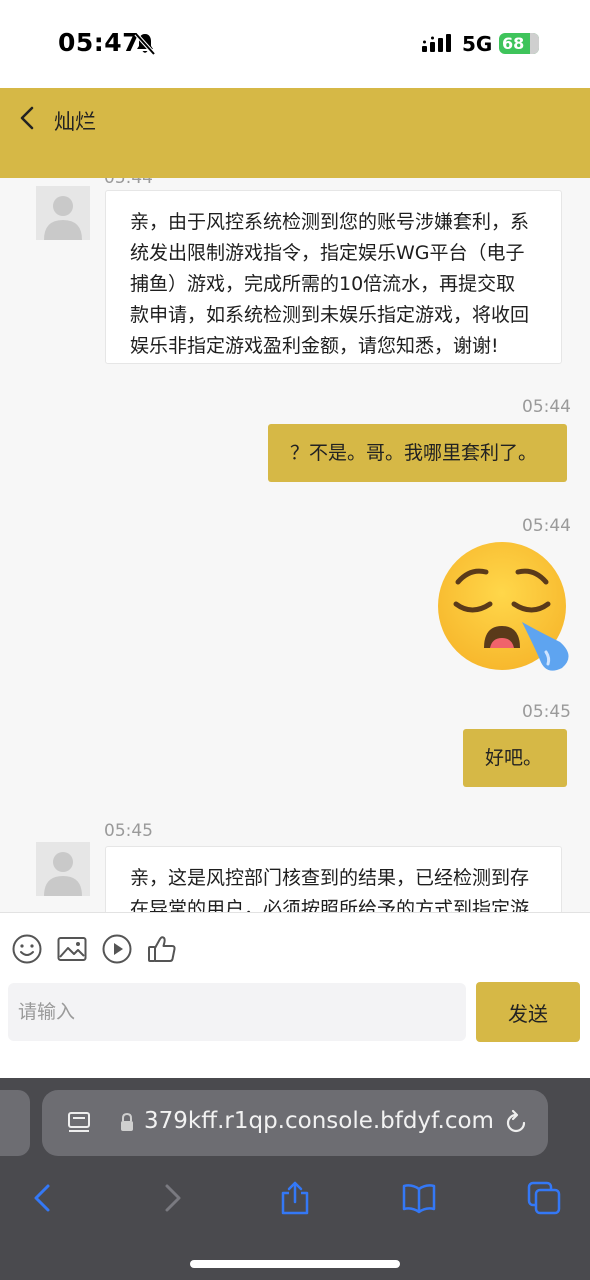  I want to click on address-bar: 379kff.r1qp.console.bfdyf.com, so click(295, 1123).